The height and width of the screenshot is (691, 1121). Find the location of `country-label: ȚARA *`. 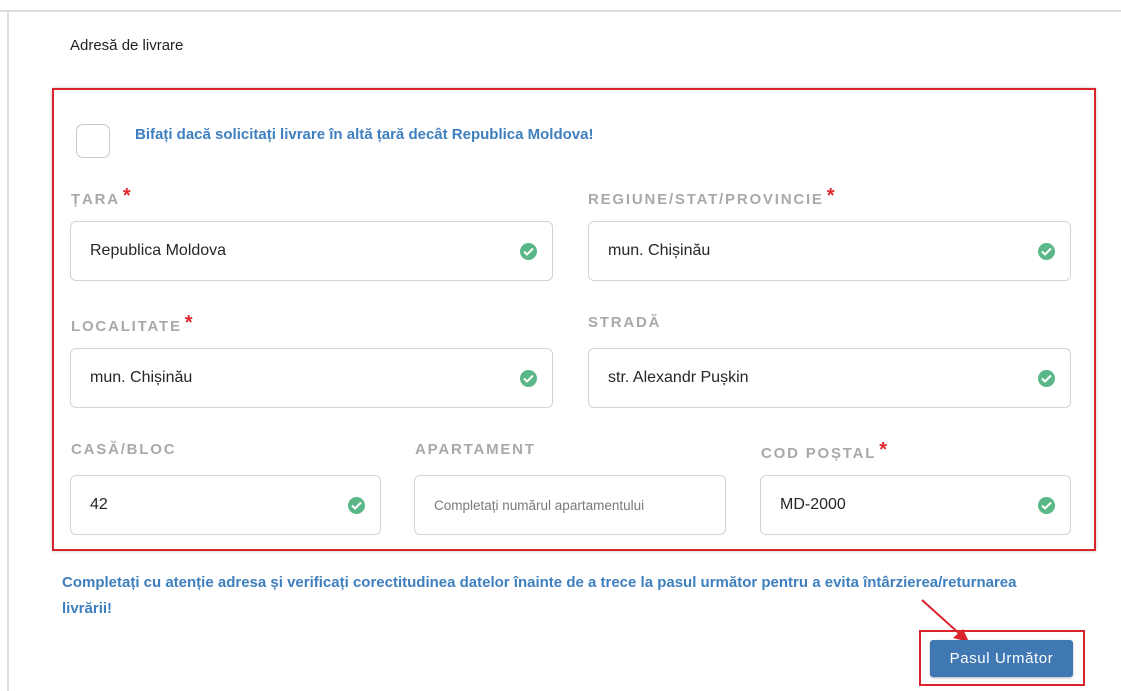

country-label: ȚARA * is located at coordinates (101, 196).